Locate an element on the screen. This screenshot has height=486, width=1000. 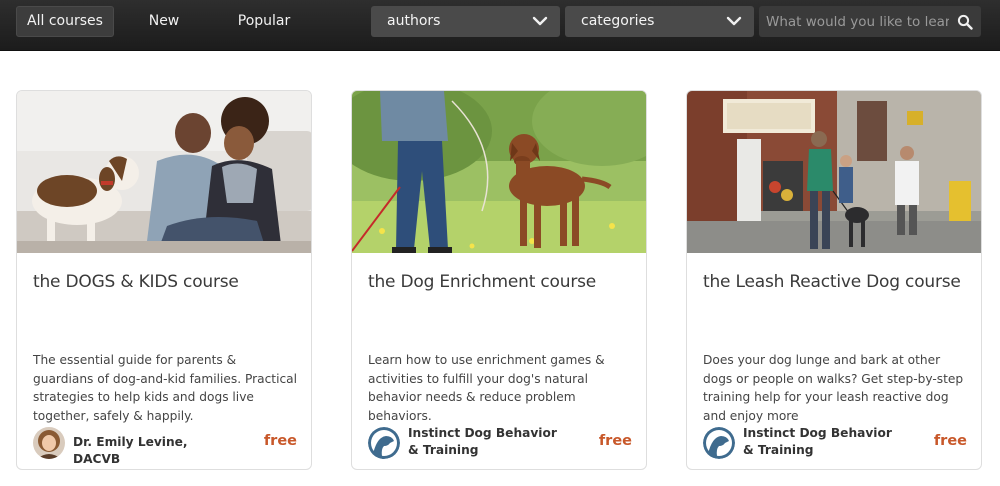
avatar is located at coordinates (49, 443).